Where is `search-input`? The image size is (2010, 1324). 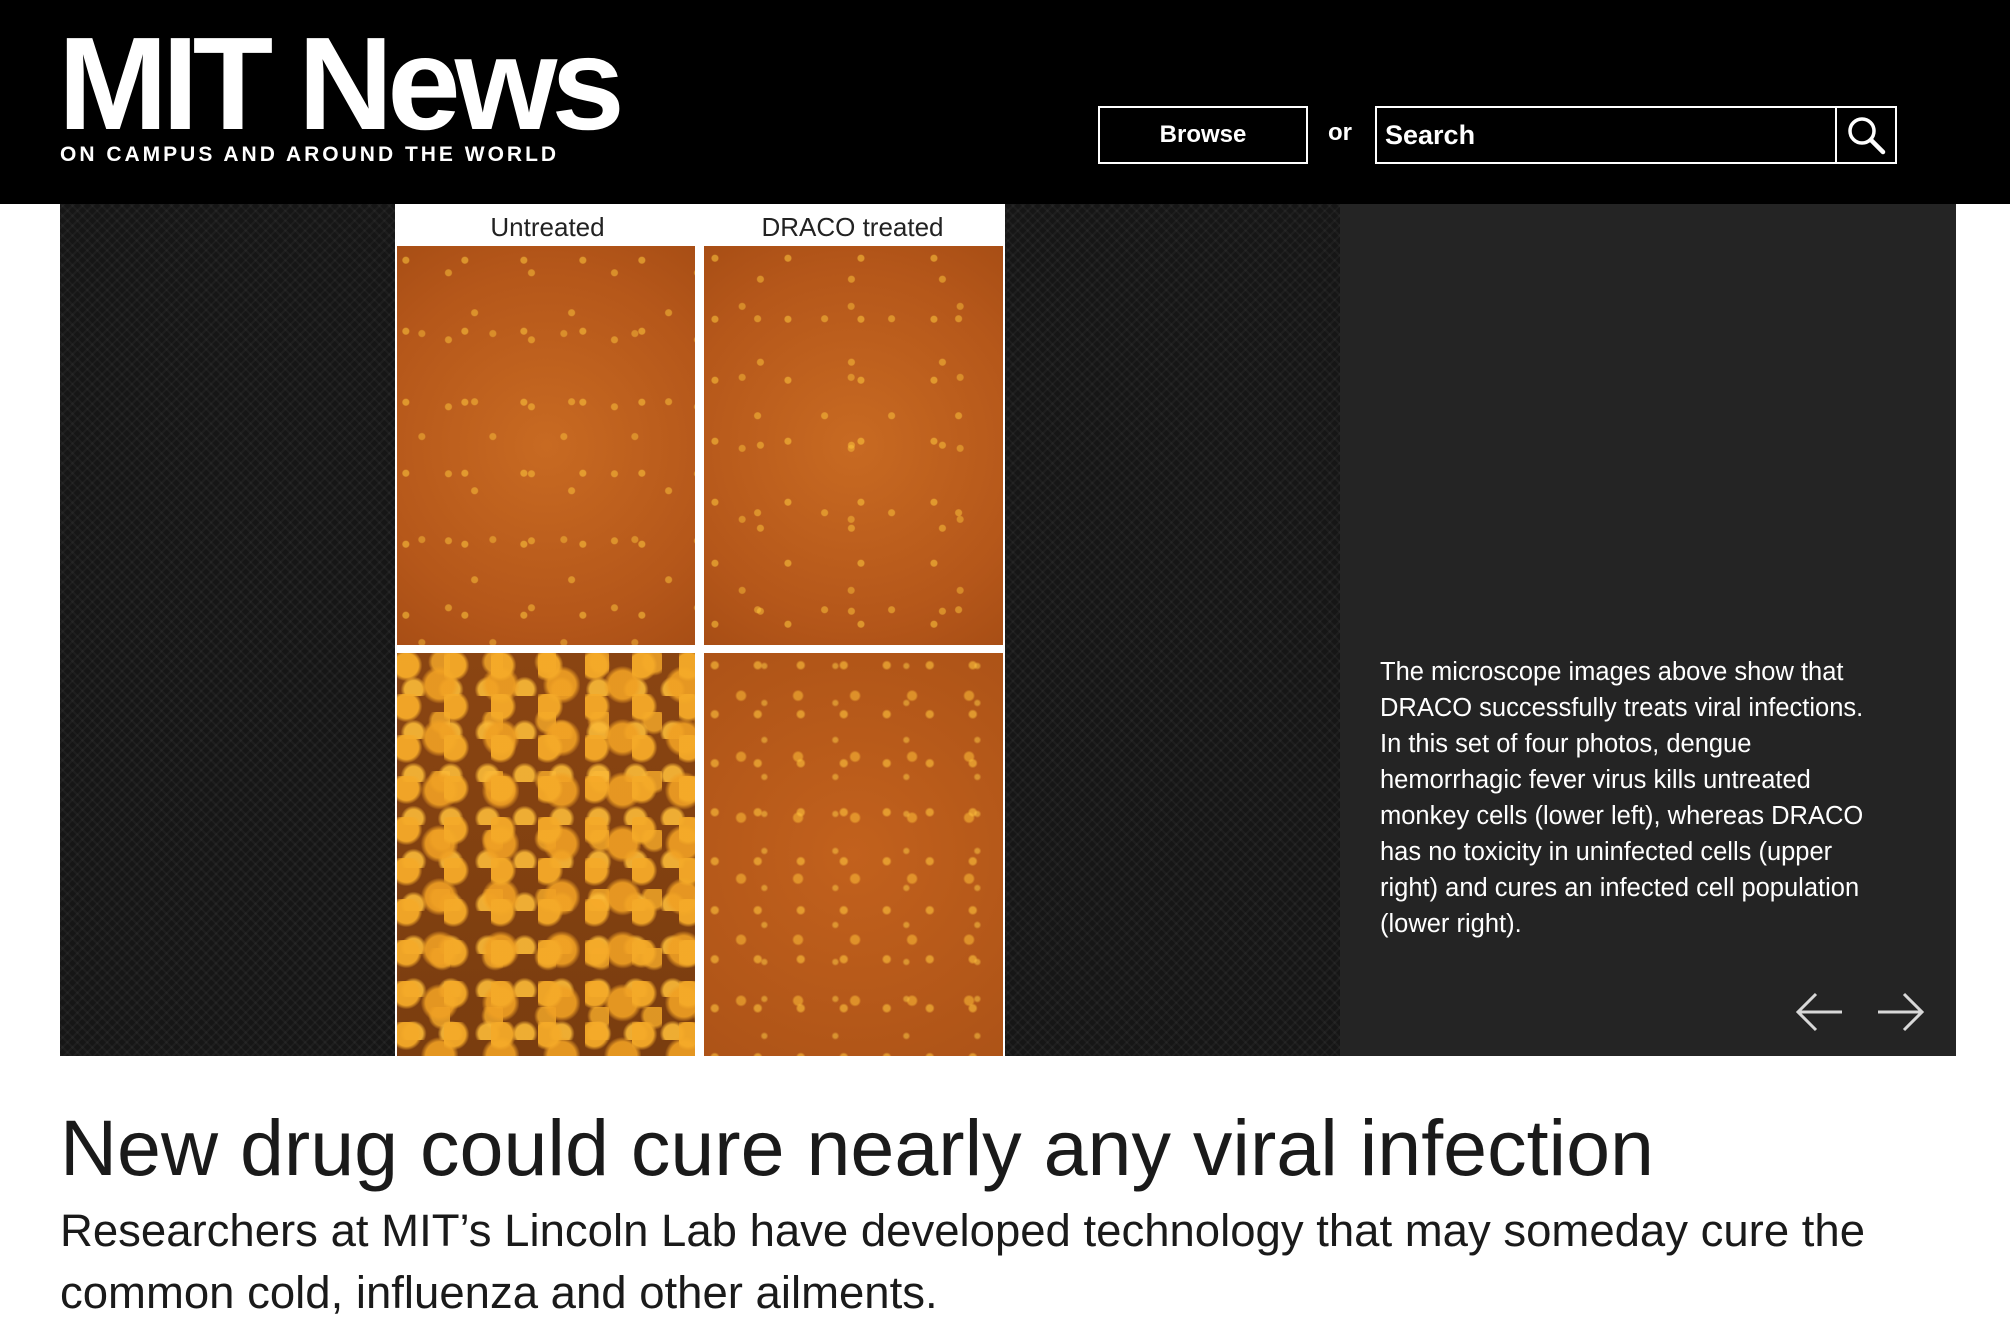
search-input is located at coordinates (1606, 135).